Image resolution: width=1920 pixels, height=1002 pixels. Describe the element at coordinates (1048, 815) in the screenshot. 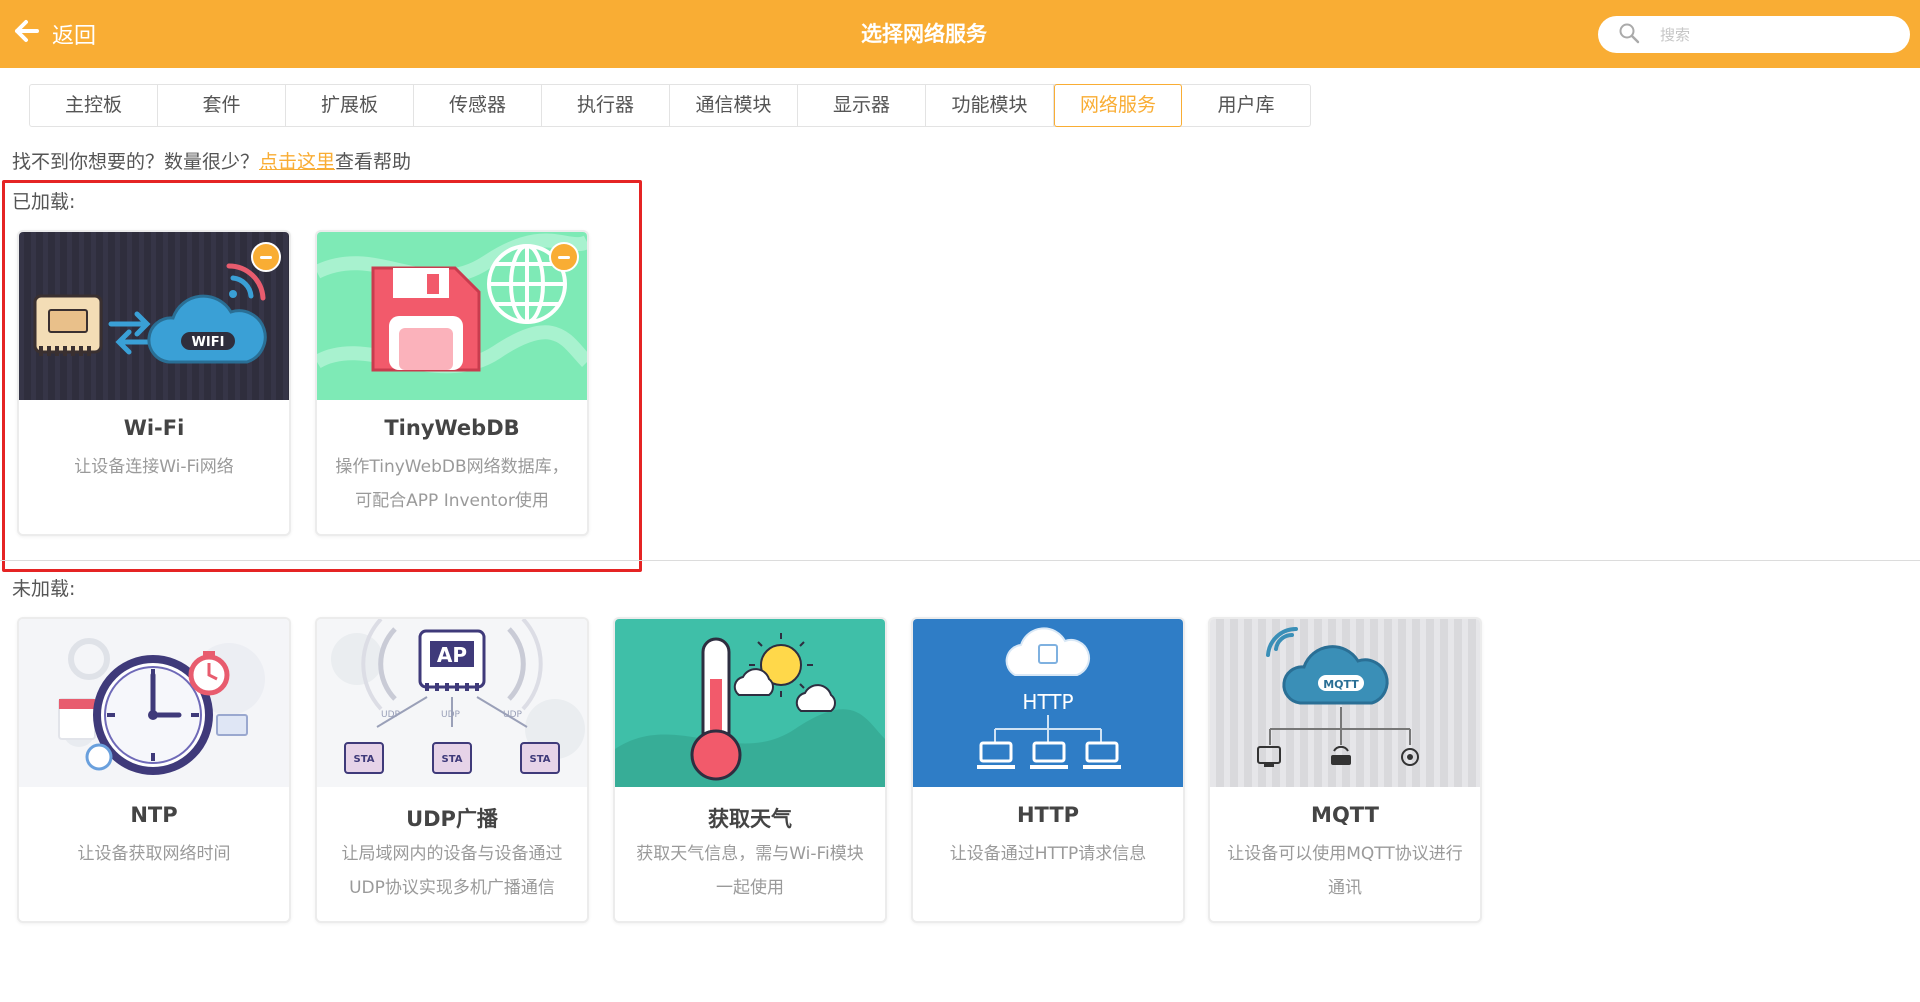

I see `card-title: HTTP` at that location.